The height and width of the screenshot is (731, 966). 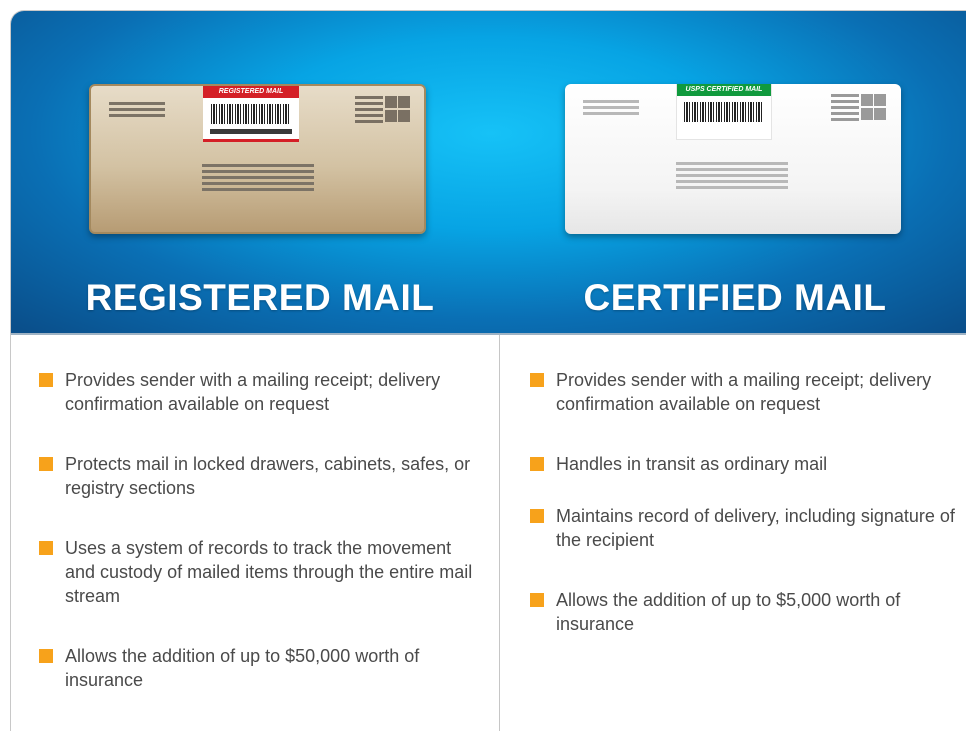 I want to click on feature-text: Handles in transit as ordinary mail, so click(x=692, y=464).